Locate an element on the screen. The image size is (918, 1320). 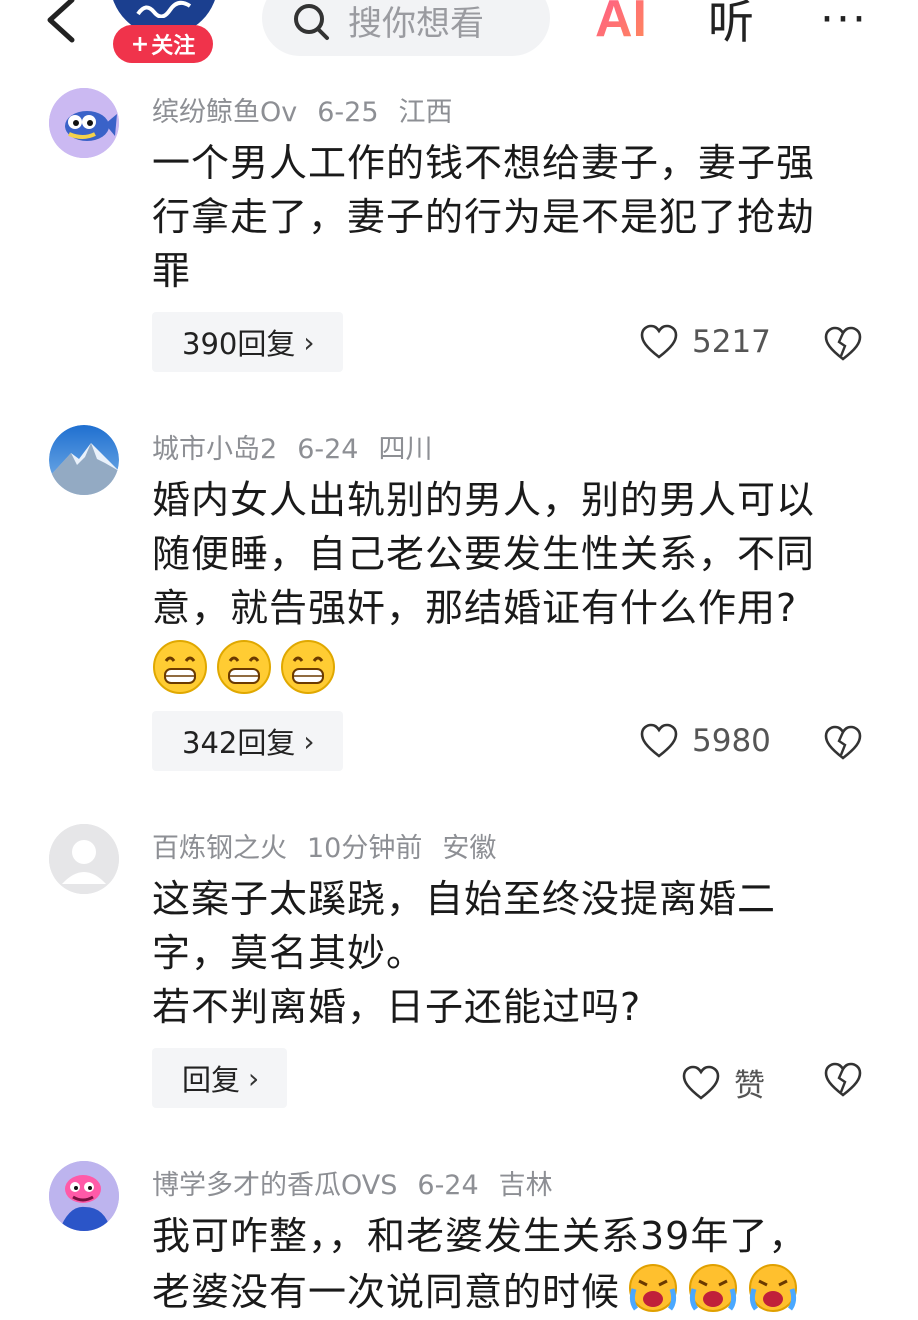
reply-label: 回复 is located at coordinates (211, 1080).